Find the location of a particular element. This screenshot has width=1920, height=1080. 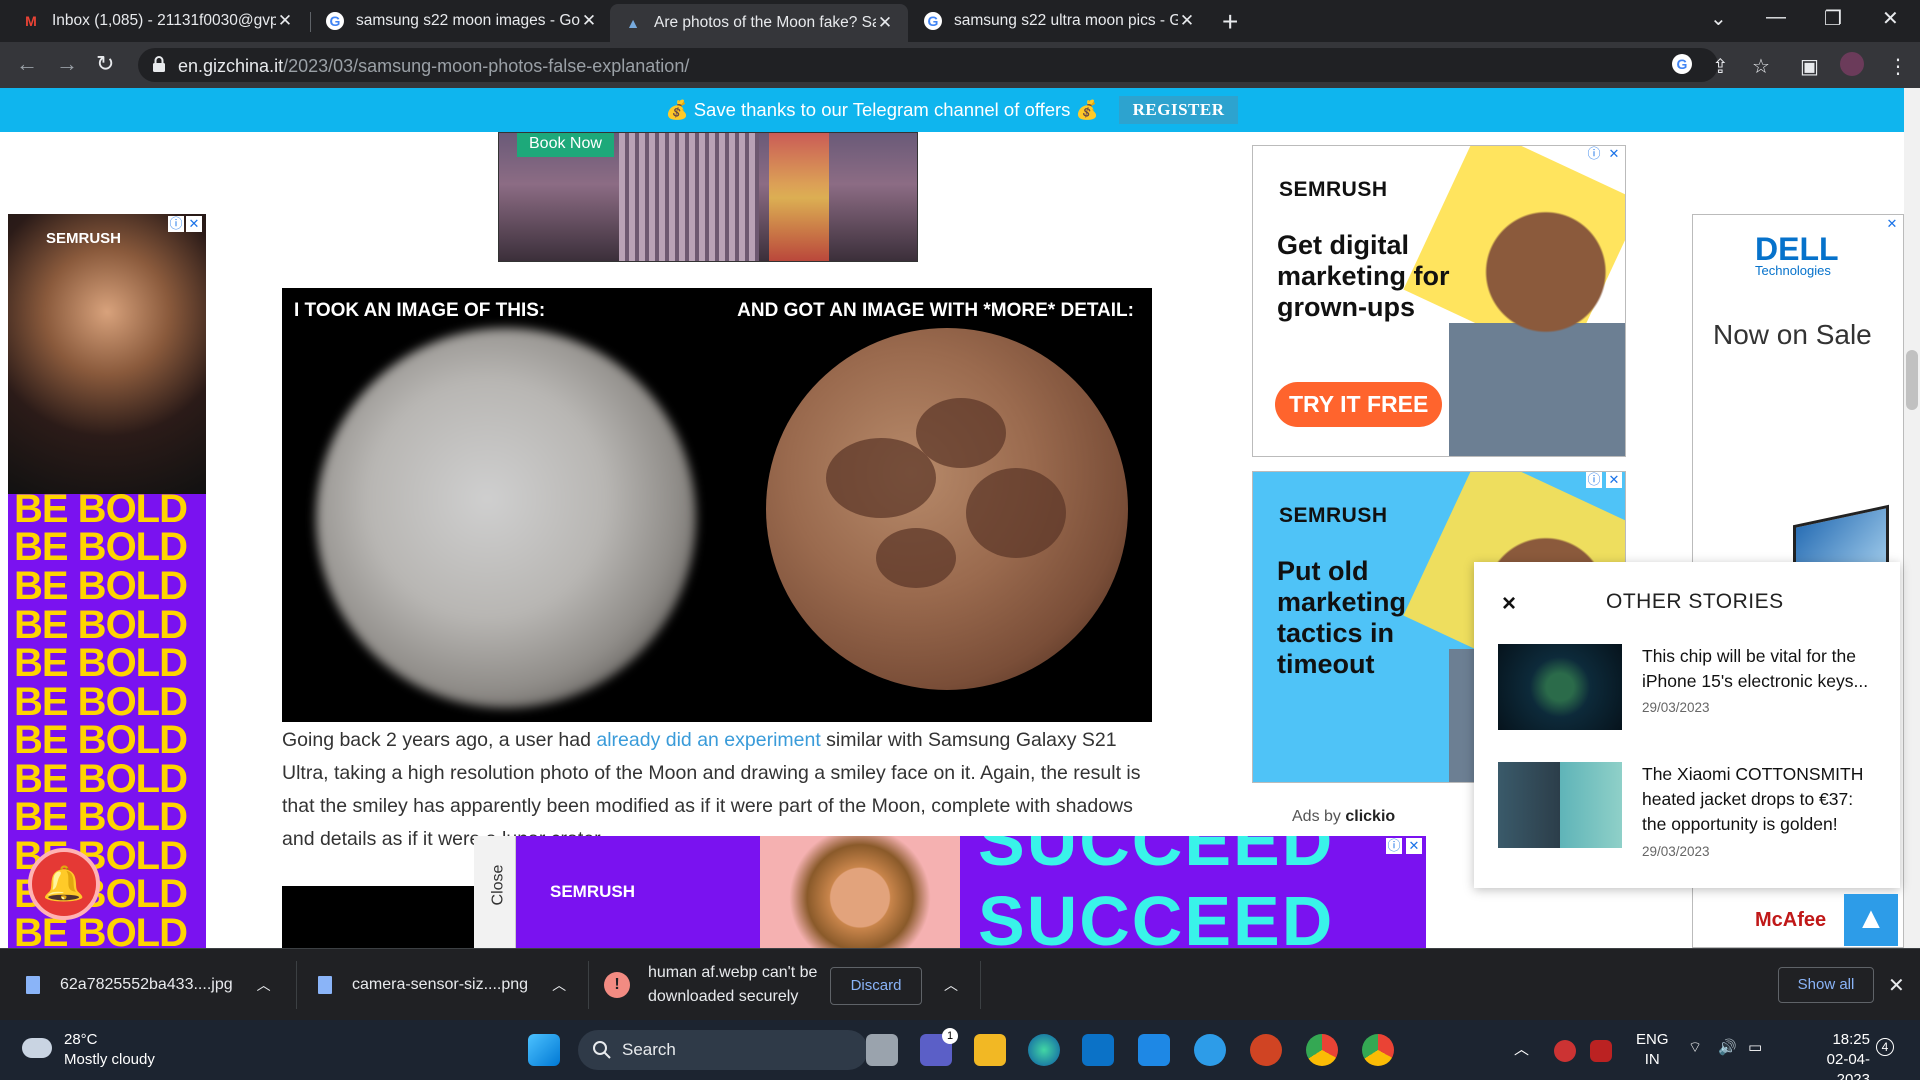

cloud-icon is located at coordinates (37, 1048).